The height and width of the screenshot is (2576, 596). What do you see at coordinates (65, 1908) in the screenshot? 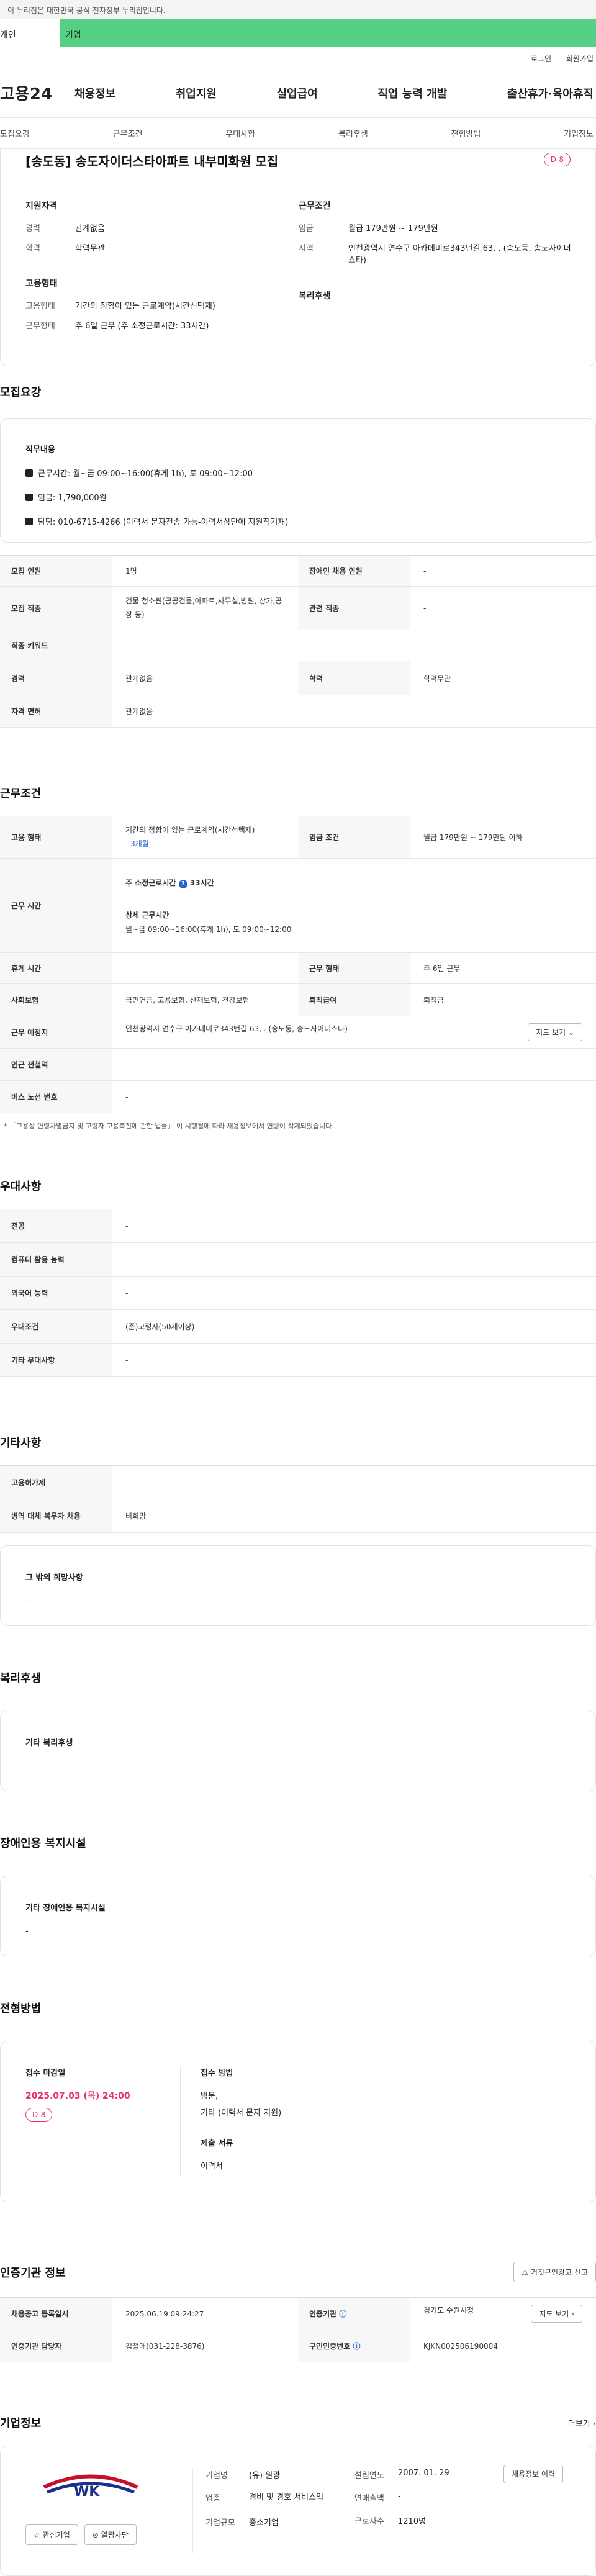
I see `disabled-facility-title: 기타 장애인용 복지시설` at bounding box center [65, 1908].